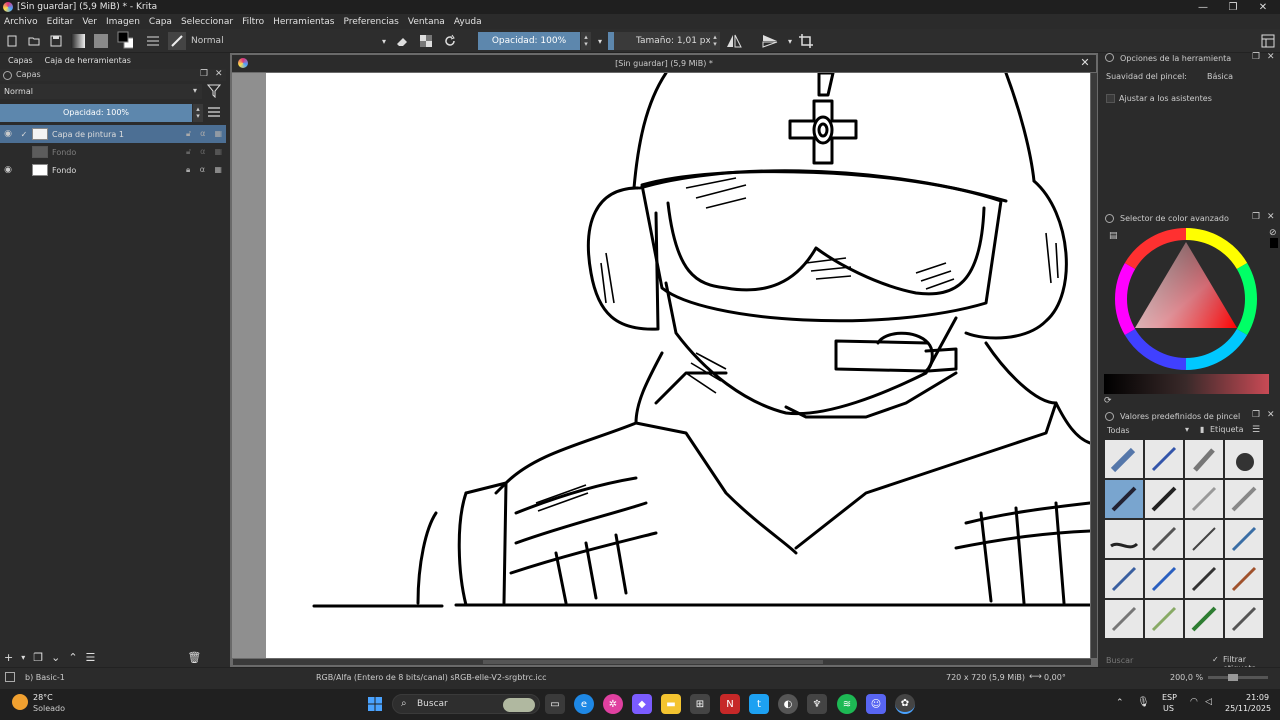 This screenshot has height=720, width=1280. What do you see at coordinates (1208, 702) in the screenshot?
I see `volume-icon: ◁` at bounding box center [1208, 702].